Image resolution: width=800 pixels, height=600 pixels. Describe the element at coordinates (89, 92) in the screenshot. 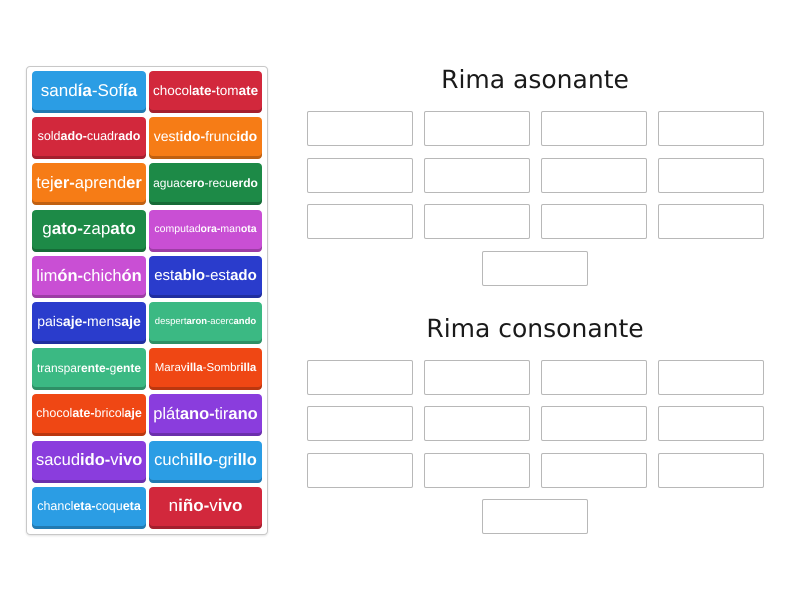

I see `word-tile: sandía-Sofía` at that location.